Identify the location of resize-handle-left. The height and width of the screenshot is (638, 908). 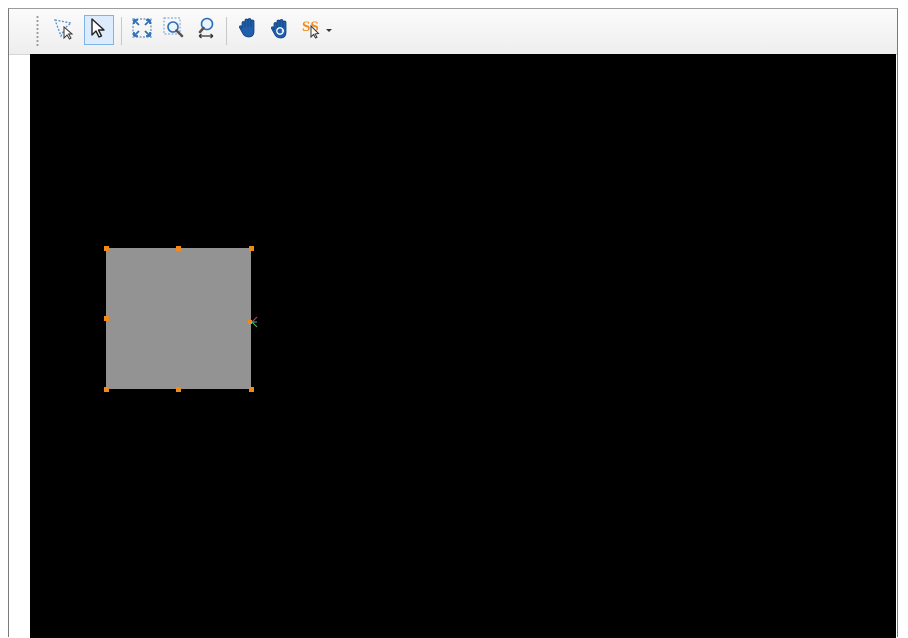
(106, 318).